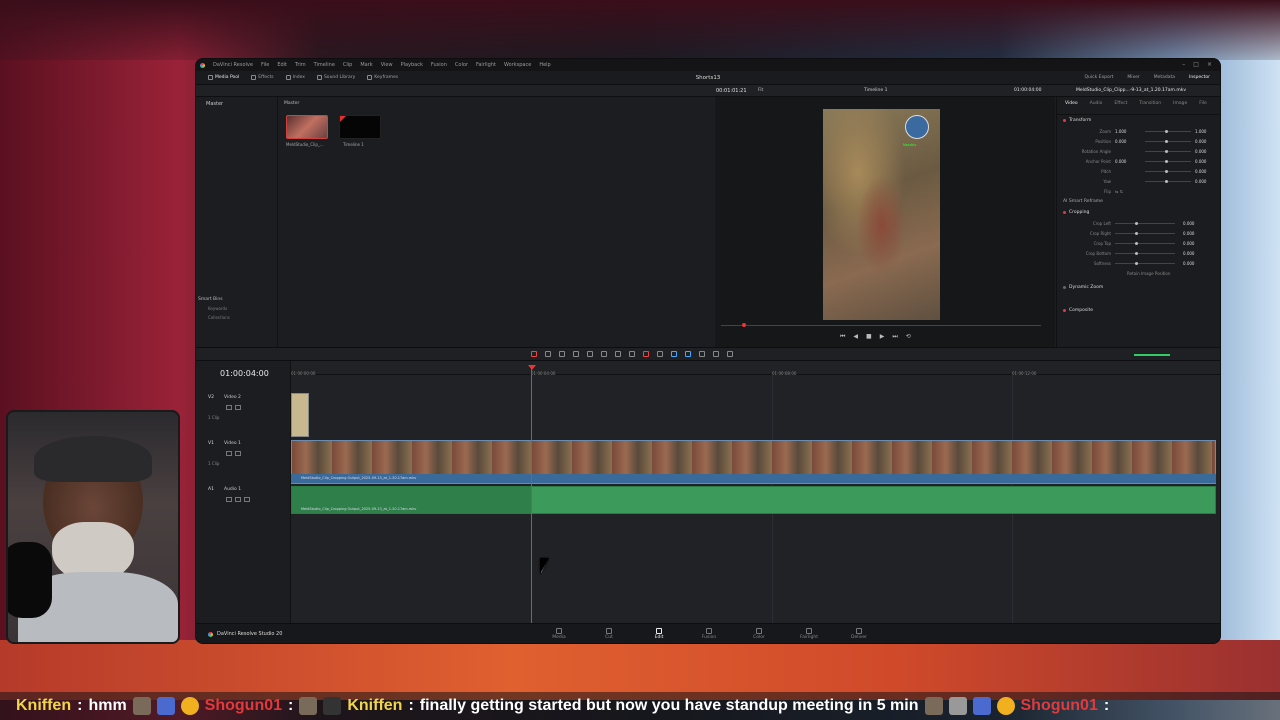 The width and height of the screenshot is (1280, 720). I want to click on page-tab-fairlight: Fairlight, so click(809, 634).